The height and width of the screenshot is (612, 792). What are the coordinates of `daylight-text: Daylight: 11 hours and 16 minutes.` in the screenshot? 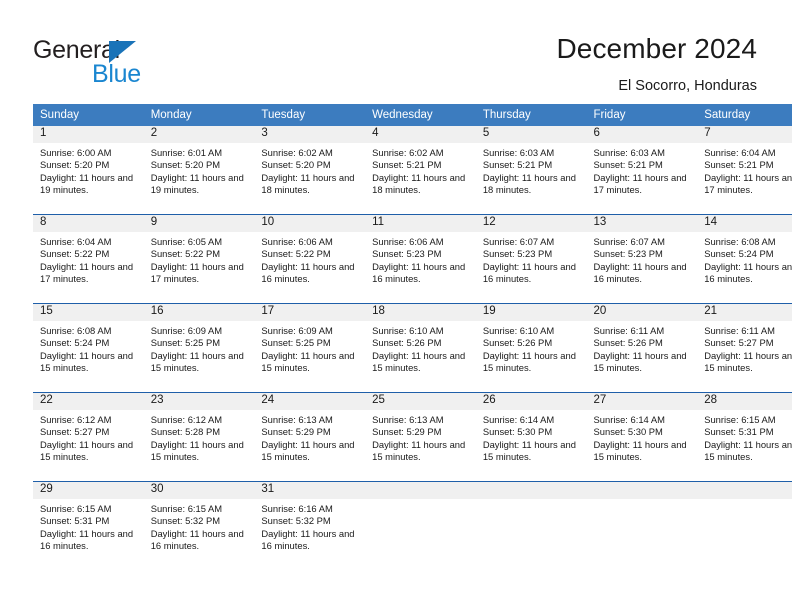 It's located at (87, 539).